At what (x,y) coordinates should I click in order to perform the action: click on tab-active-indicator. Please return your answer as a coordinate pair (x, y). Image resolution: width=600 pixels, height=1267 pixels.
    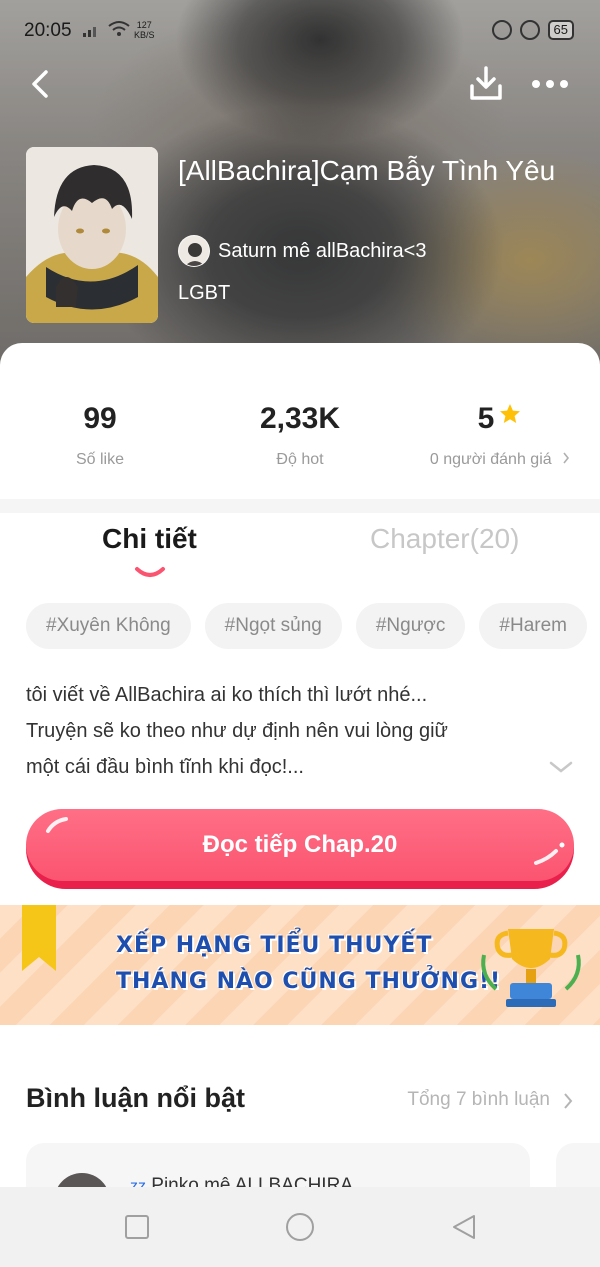
    Looking at the image, I should click on (150, 572).